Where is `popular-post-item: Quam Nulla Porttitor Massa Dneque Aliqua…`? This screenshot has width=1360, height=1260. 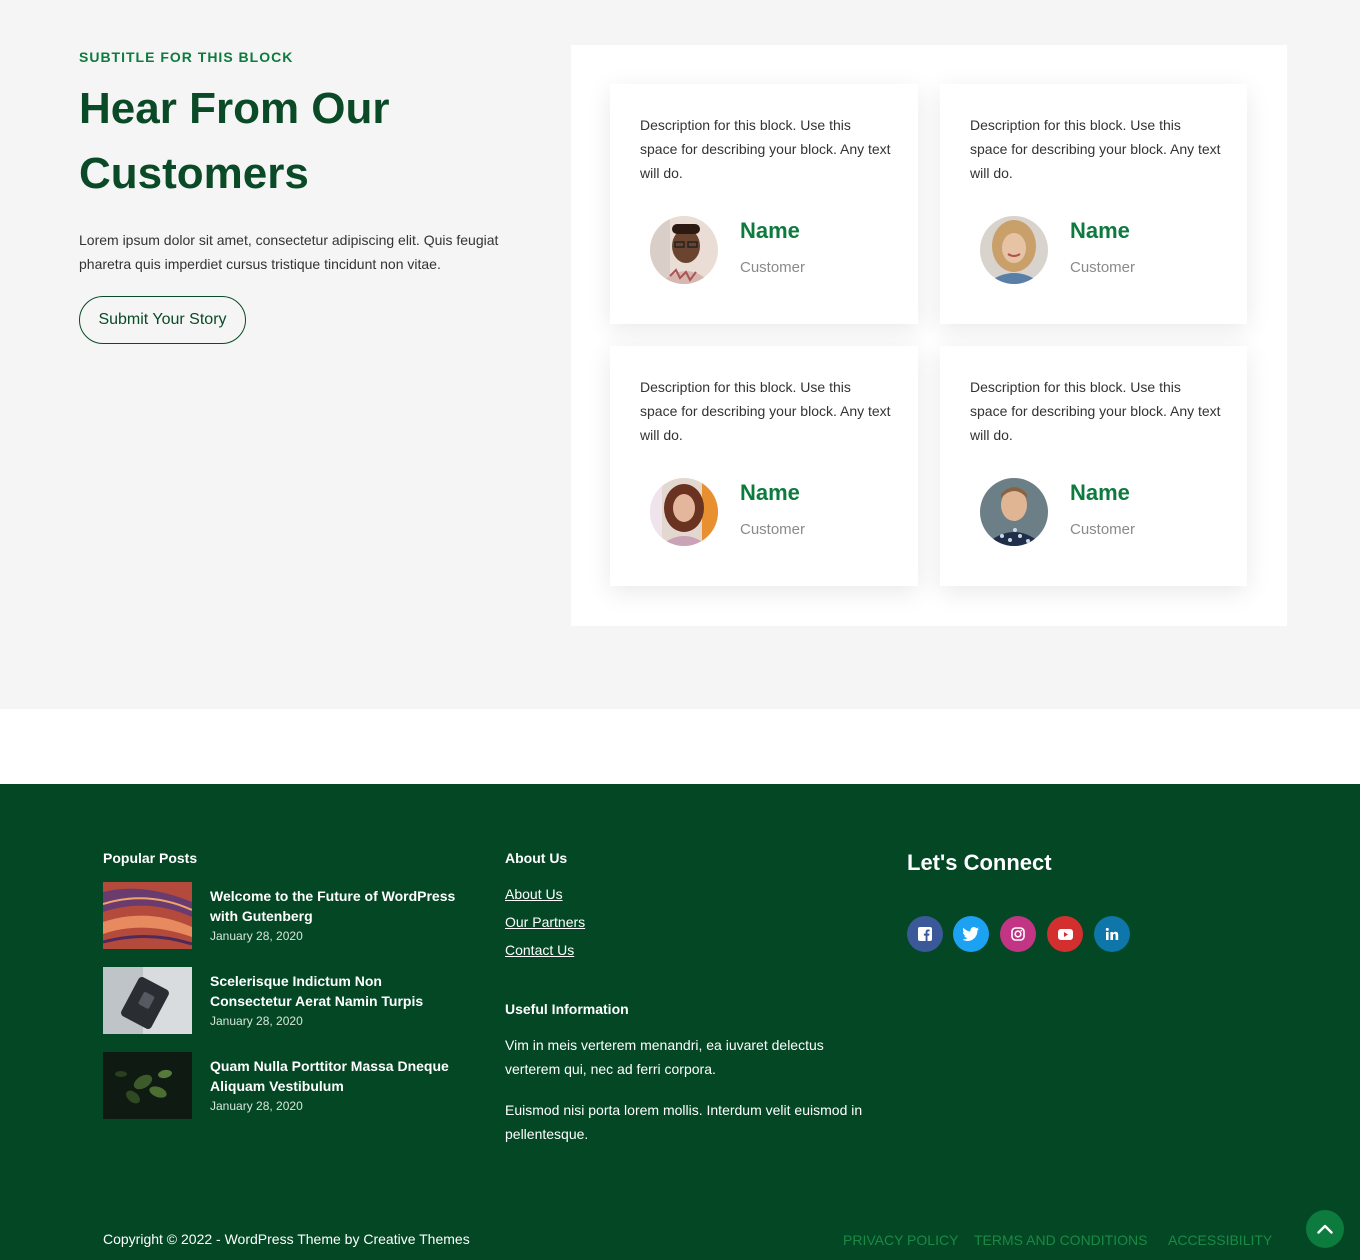
popular-post-item: Quam Nulla Porttitor Massa Dneque Aliqua… is located at coordinates (283, 1086).